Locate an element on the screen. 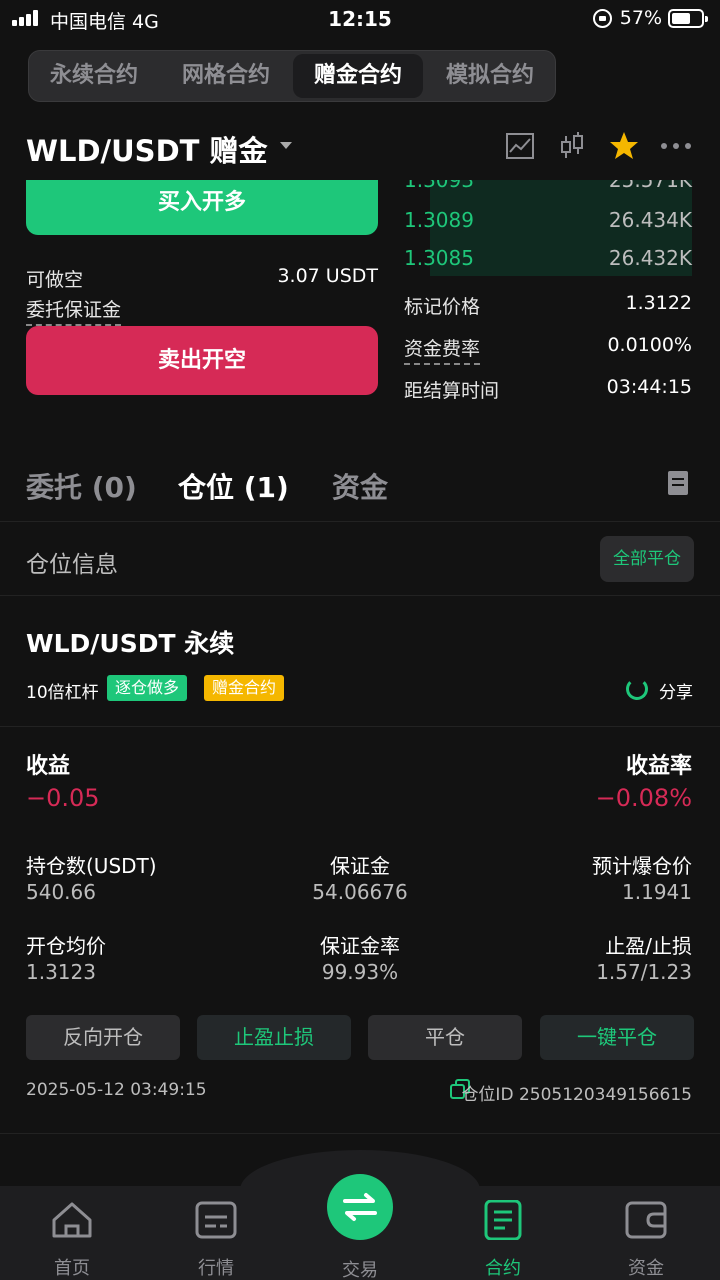 The width and height of the screenshot is (720, 1280). battery-icon is located at coordinates (688, 18).